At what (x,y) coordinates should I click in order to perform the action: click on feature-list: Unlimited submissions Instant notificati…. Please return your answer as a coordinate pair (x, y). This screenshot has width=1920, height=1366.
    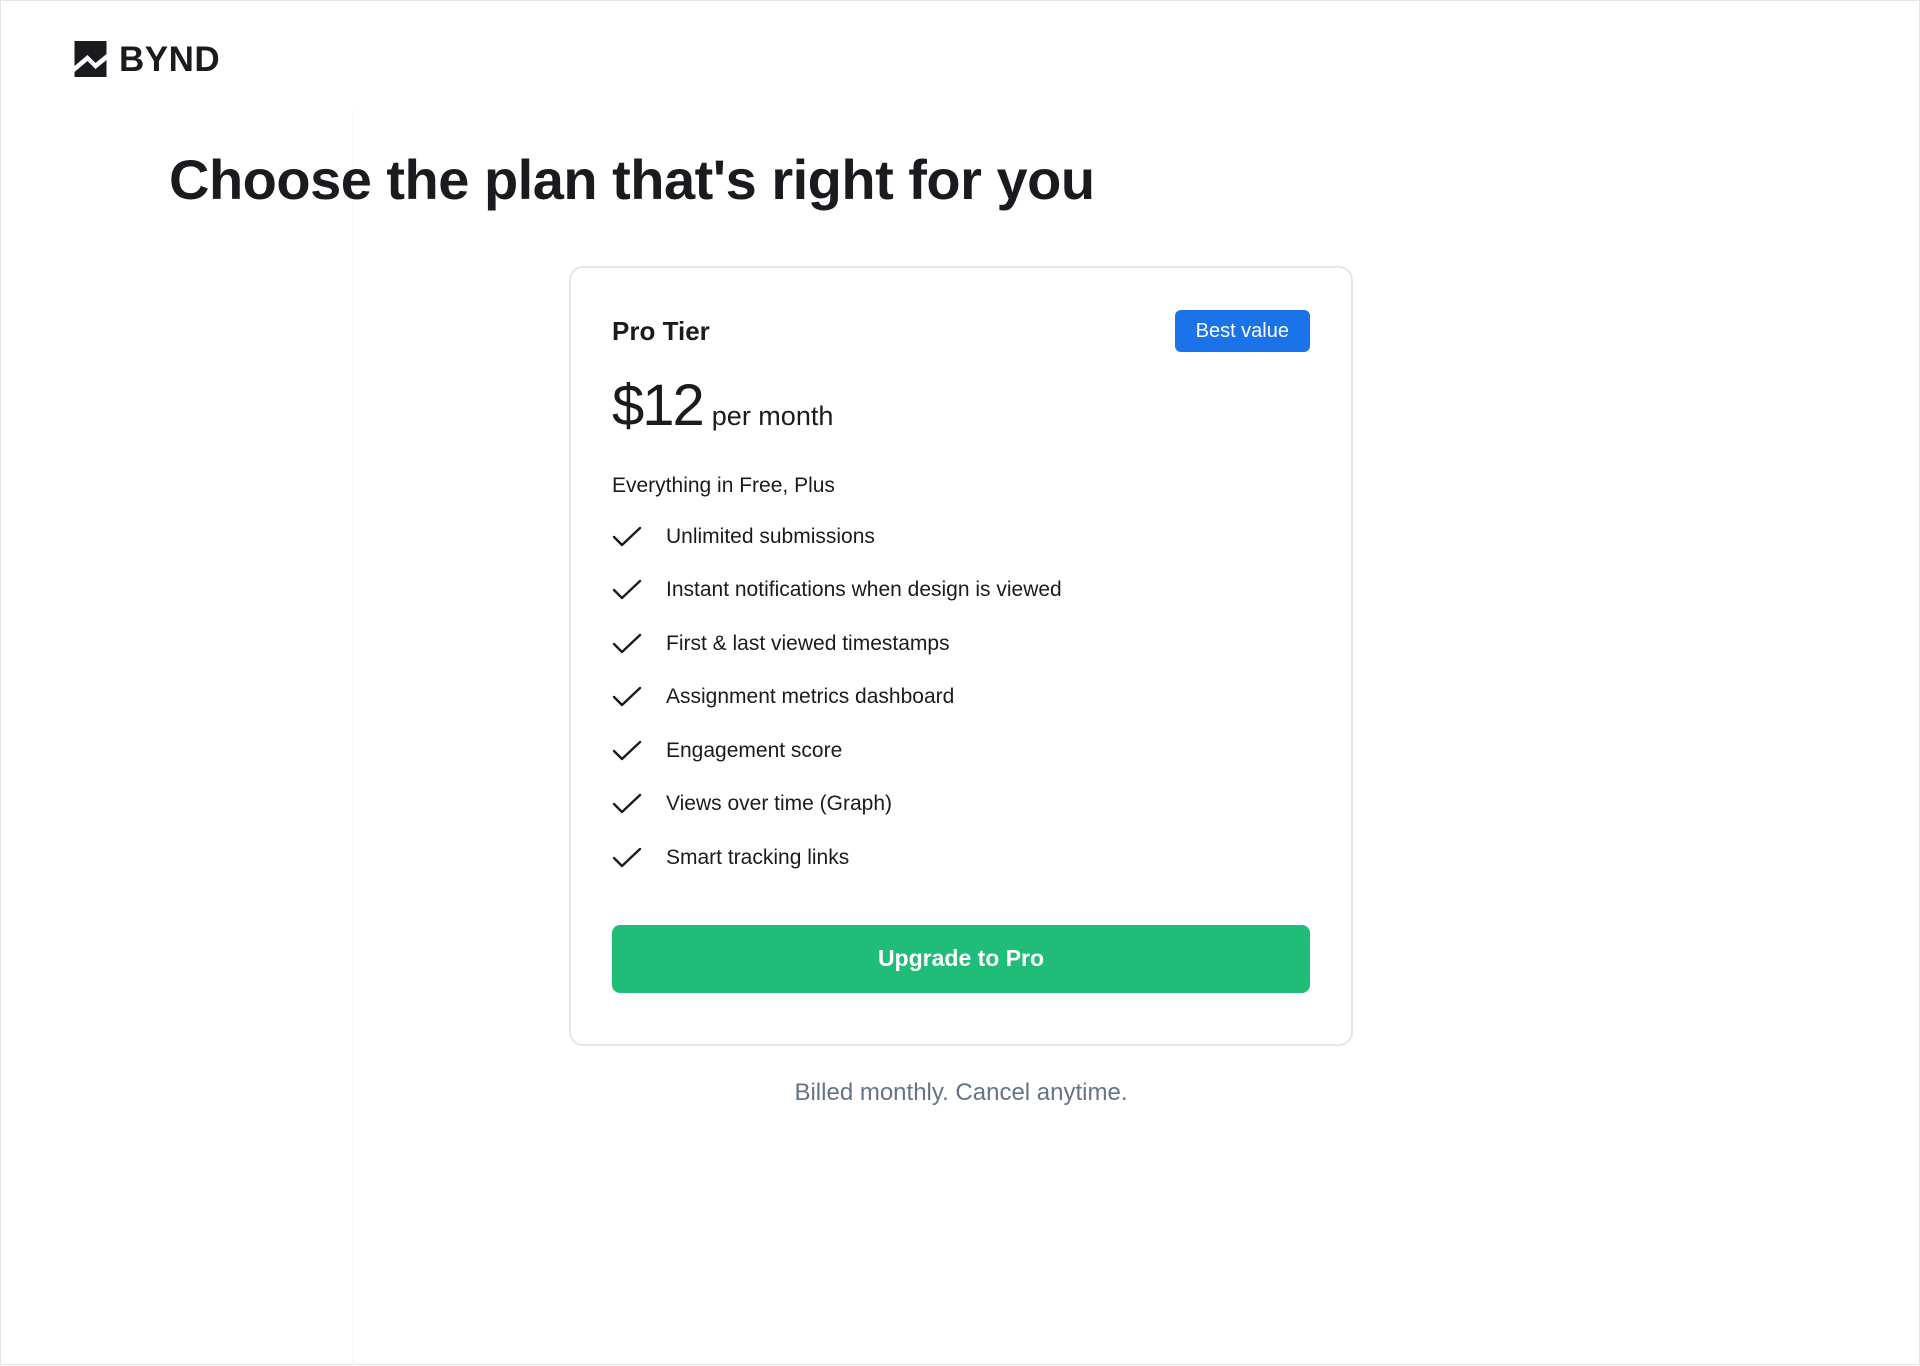
    Looking at the image, I should click on (961, 697).